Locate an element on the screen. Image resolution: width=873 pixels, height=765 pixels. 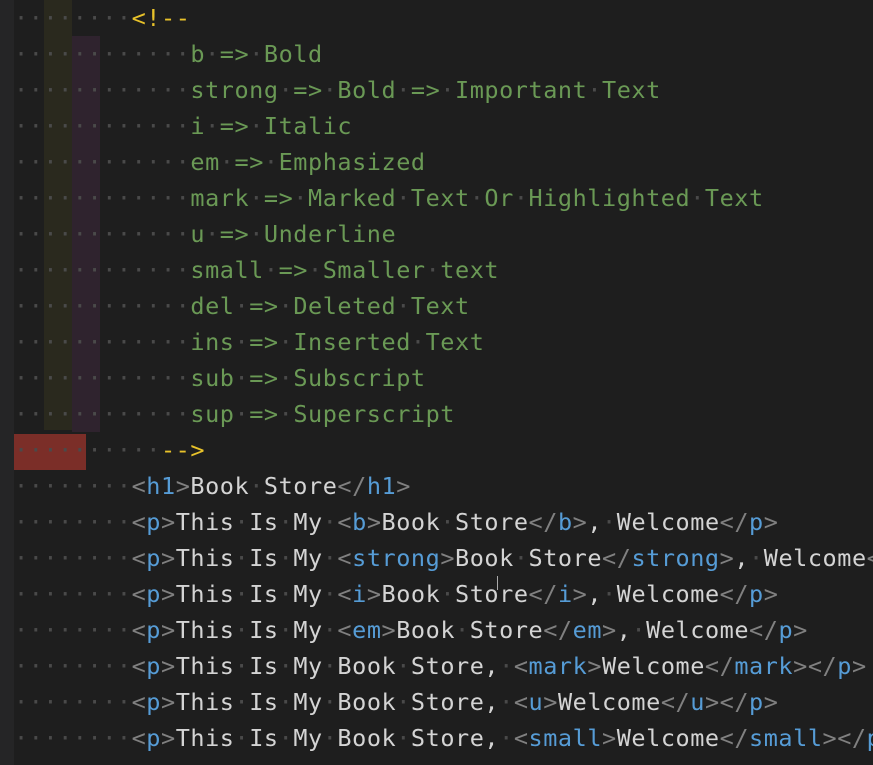
tag-name: b is located at coordinates (359, 522).